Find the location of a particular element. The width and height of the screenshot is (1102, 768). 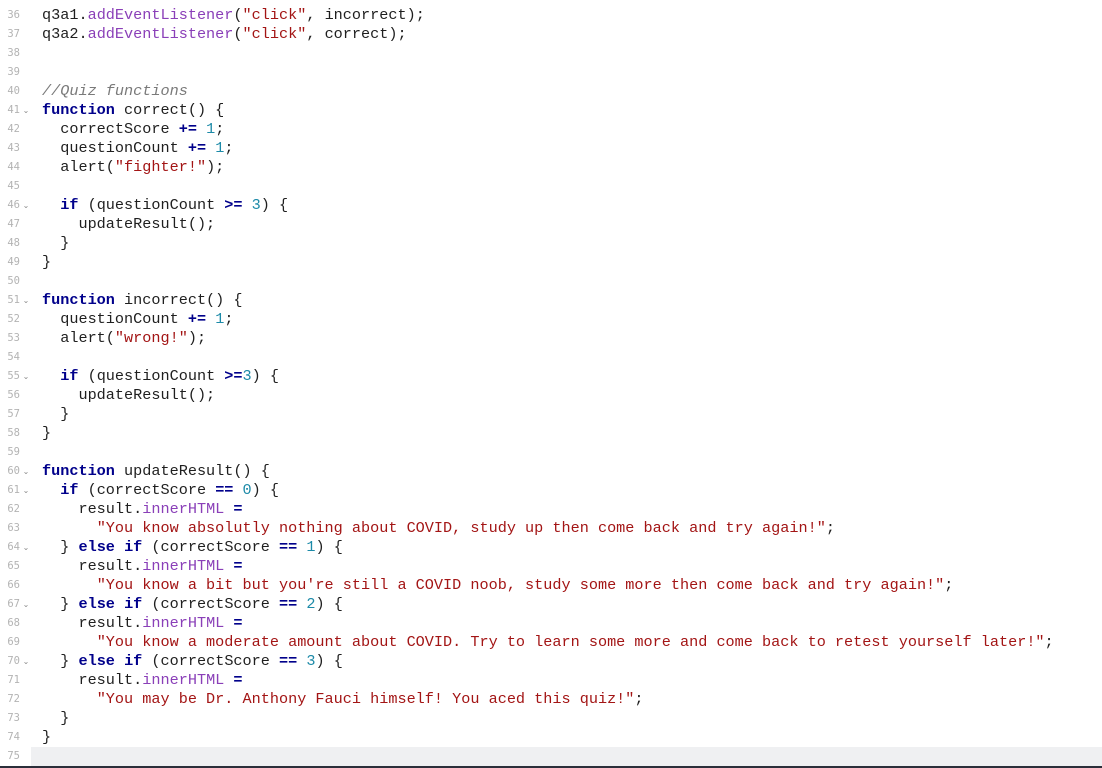

code-line: 71 result.innerHTML = is located at coordinates (551, 680).